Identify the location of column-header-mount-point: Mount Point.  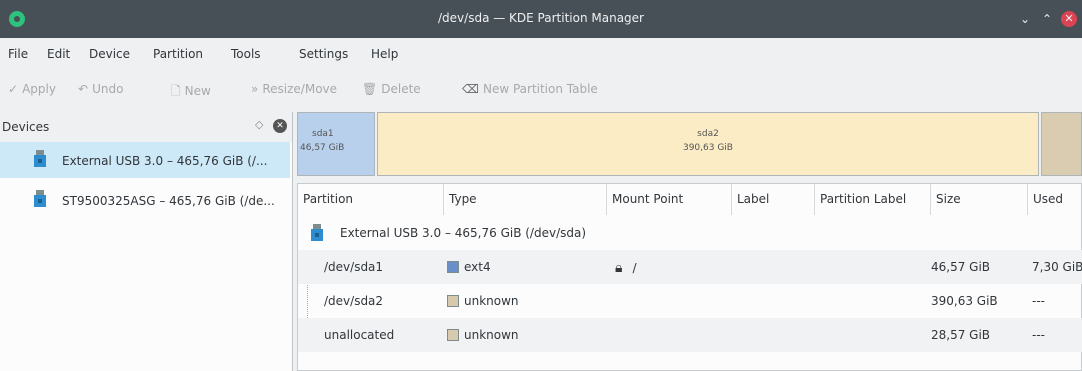
(669, 199).